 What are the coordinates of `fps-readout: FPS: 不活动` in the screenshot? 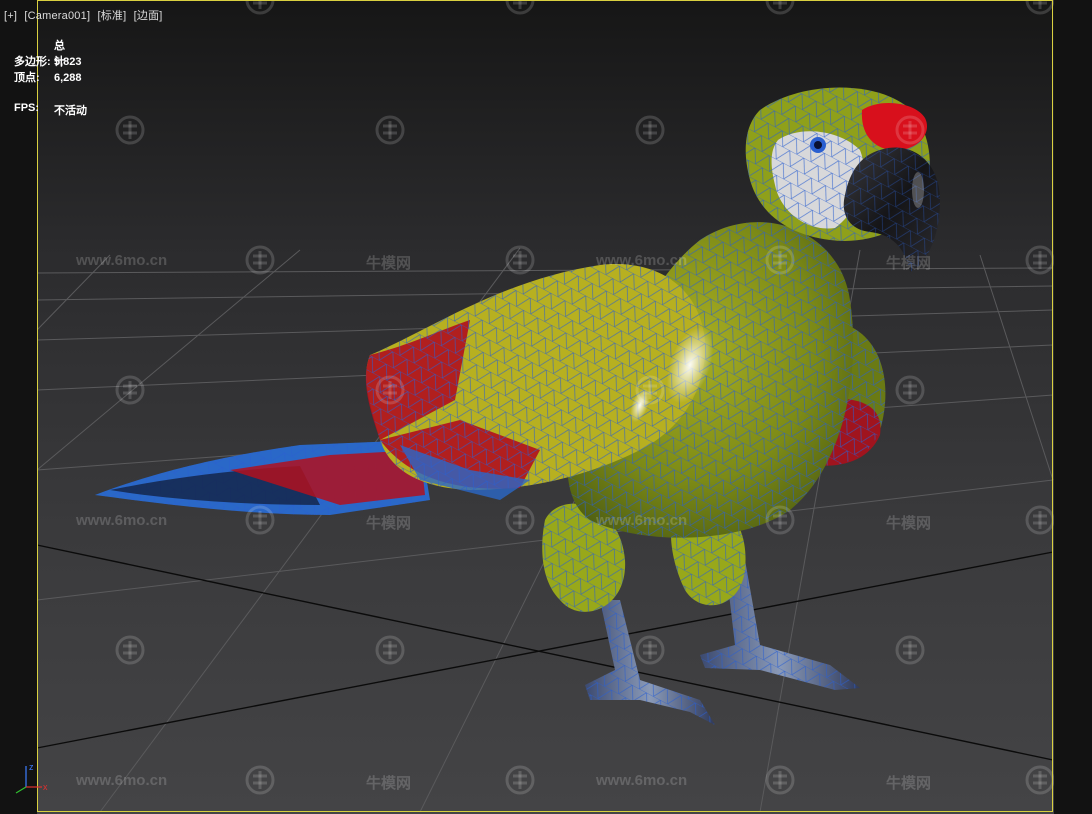 It's located at (50, 109).